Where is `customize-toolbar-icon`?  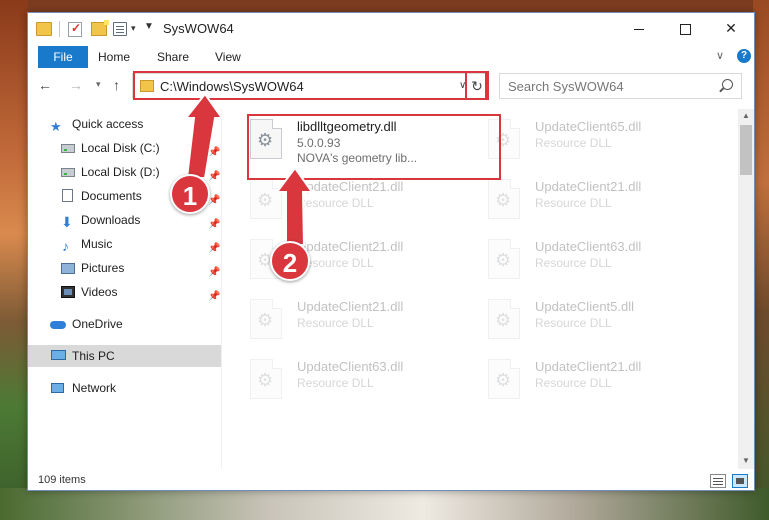 customize-toolbar-icon is located at coordinates (120, 29).